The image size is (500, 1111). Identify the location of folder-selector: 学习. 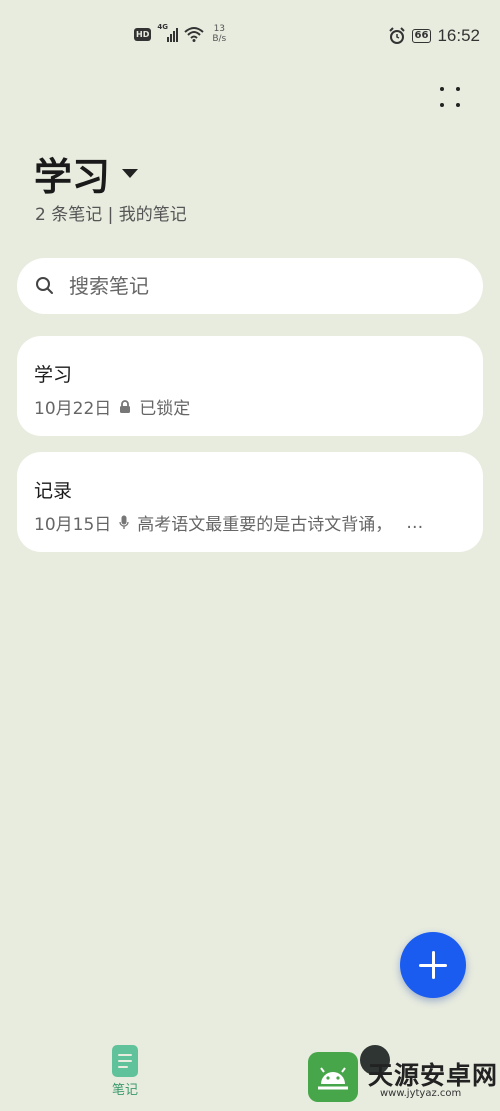
(86, 173).